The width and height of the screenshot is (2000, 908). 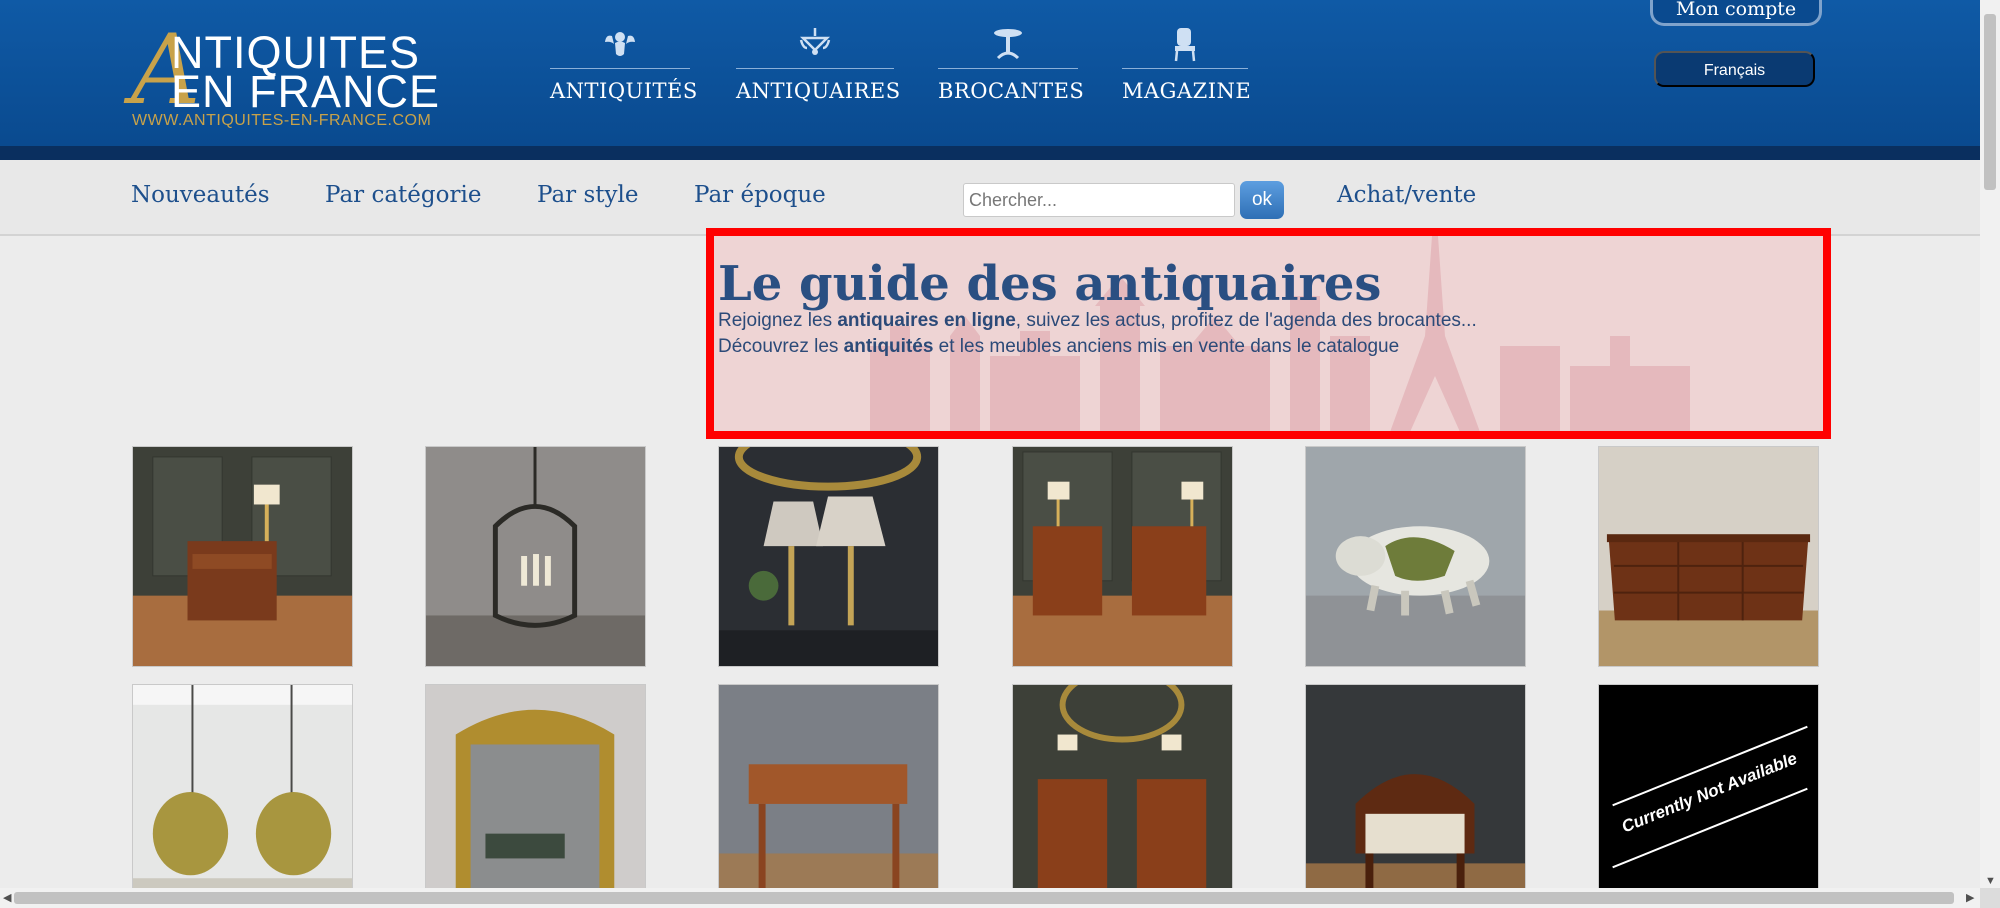 I want to click on cherub-icon, so click(x=620, y=44).